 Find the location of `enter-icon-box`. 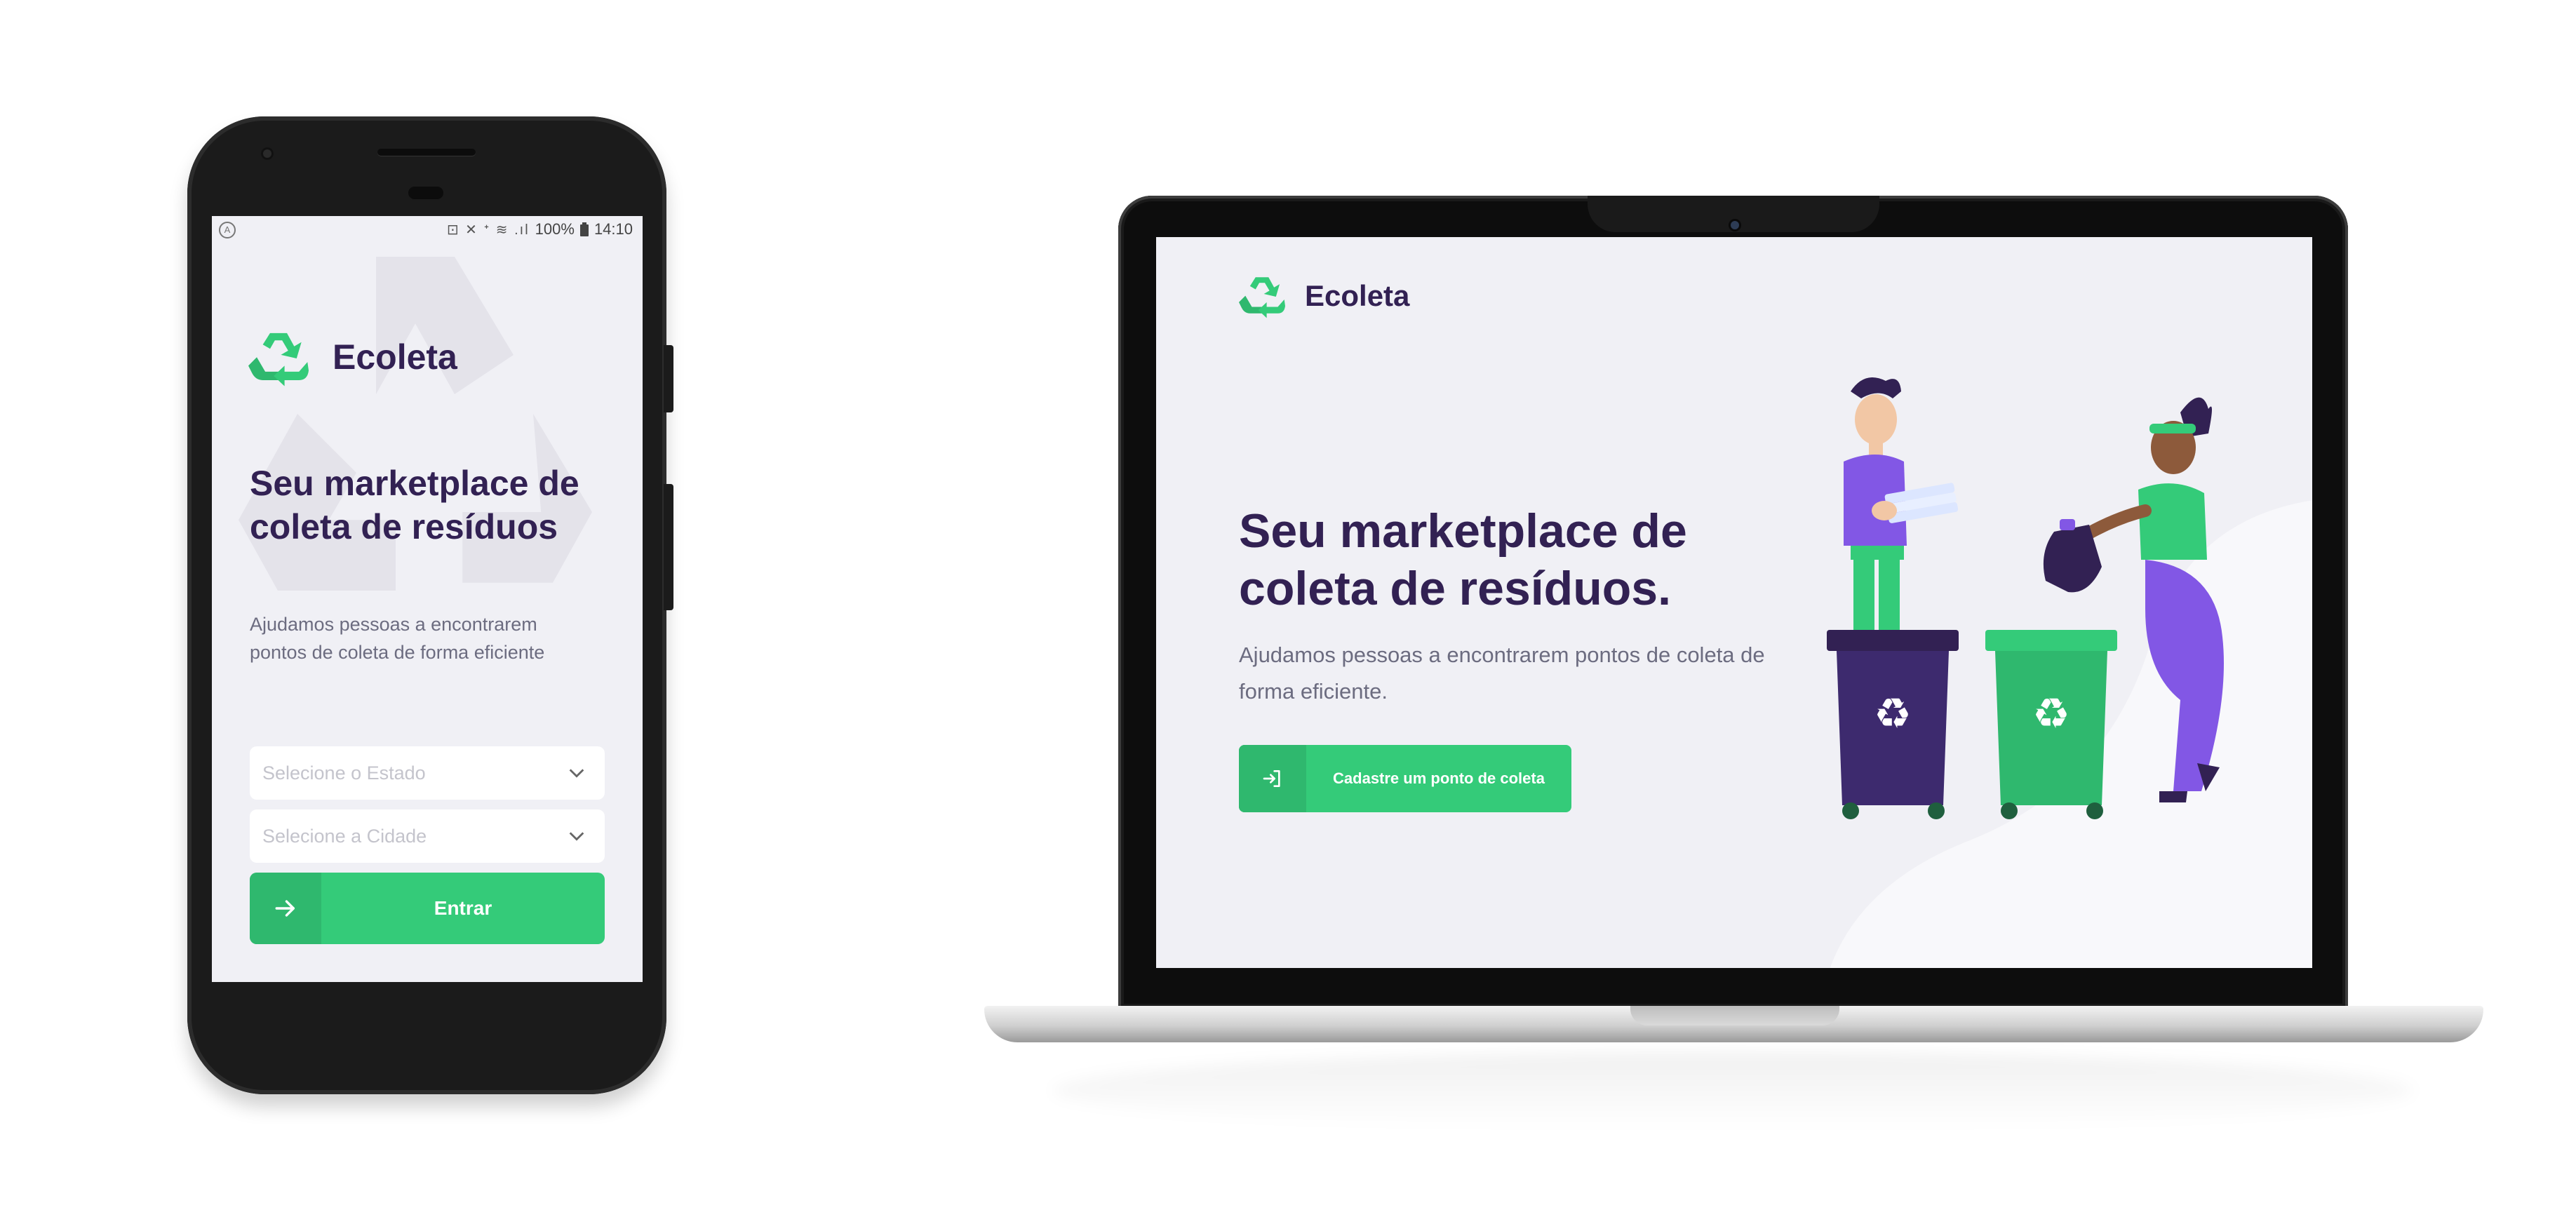

enter-icon-box is located at coordinates (285, 908).